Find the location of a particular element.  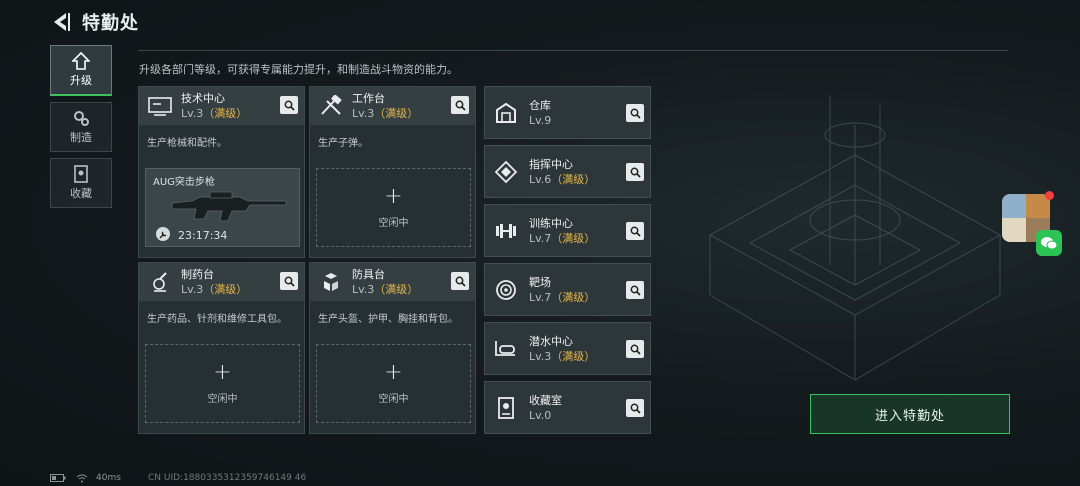

workshop-name: 制药台 is located at coordinates (197, 274).